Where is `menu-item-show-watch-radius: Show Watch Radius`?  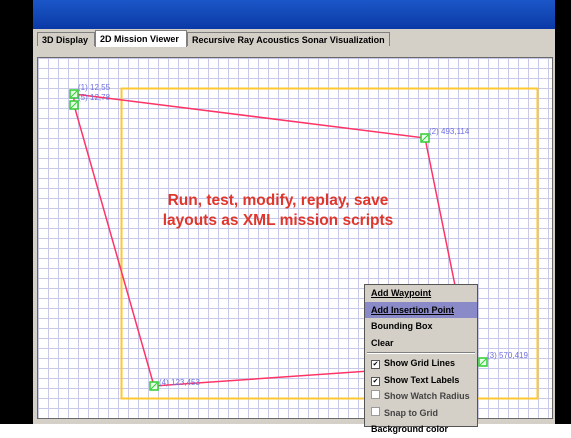
menu-item-show-watch-radius: Show Watch Radius is located at coordinates (421, 396).